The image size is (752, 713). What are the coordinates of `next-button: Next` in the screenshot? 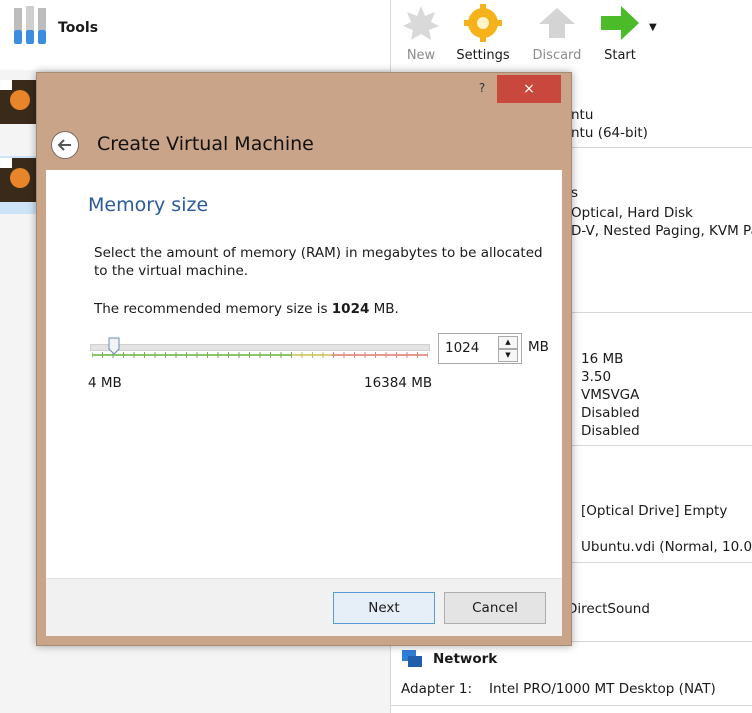 It's located at (384, 608).